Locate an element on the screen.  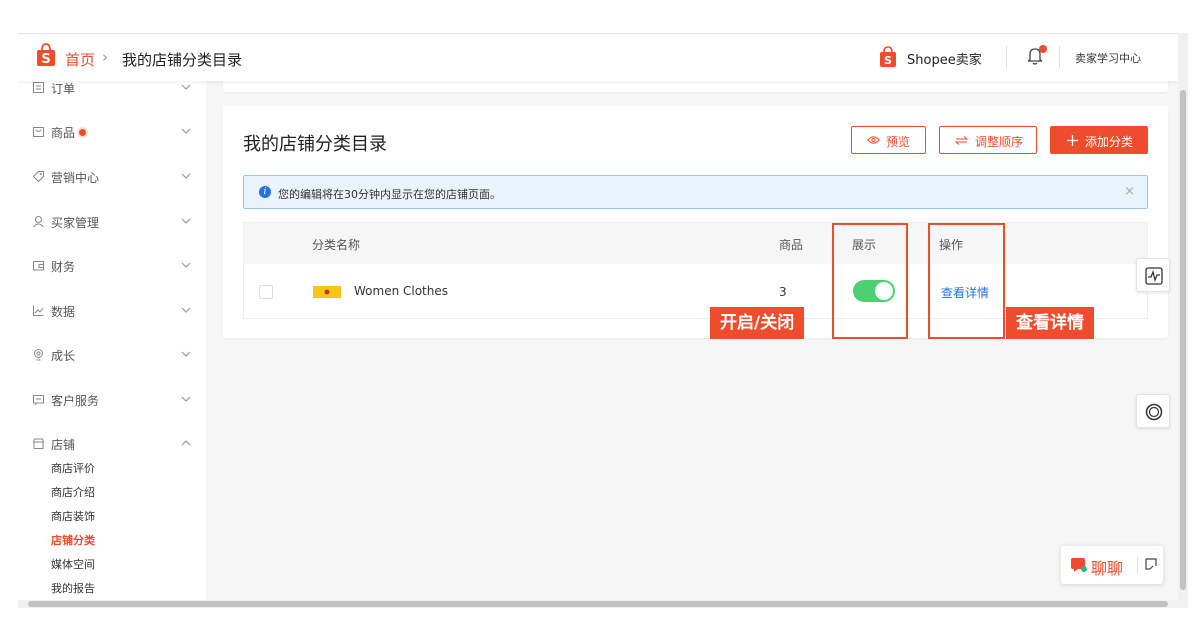
sidebar-item-label: 成长 is located at coordinates (63, 356).